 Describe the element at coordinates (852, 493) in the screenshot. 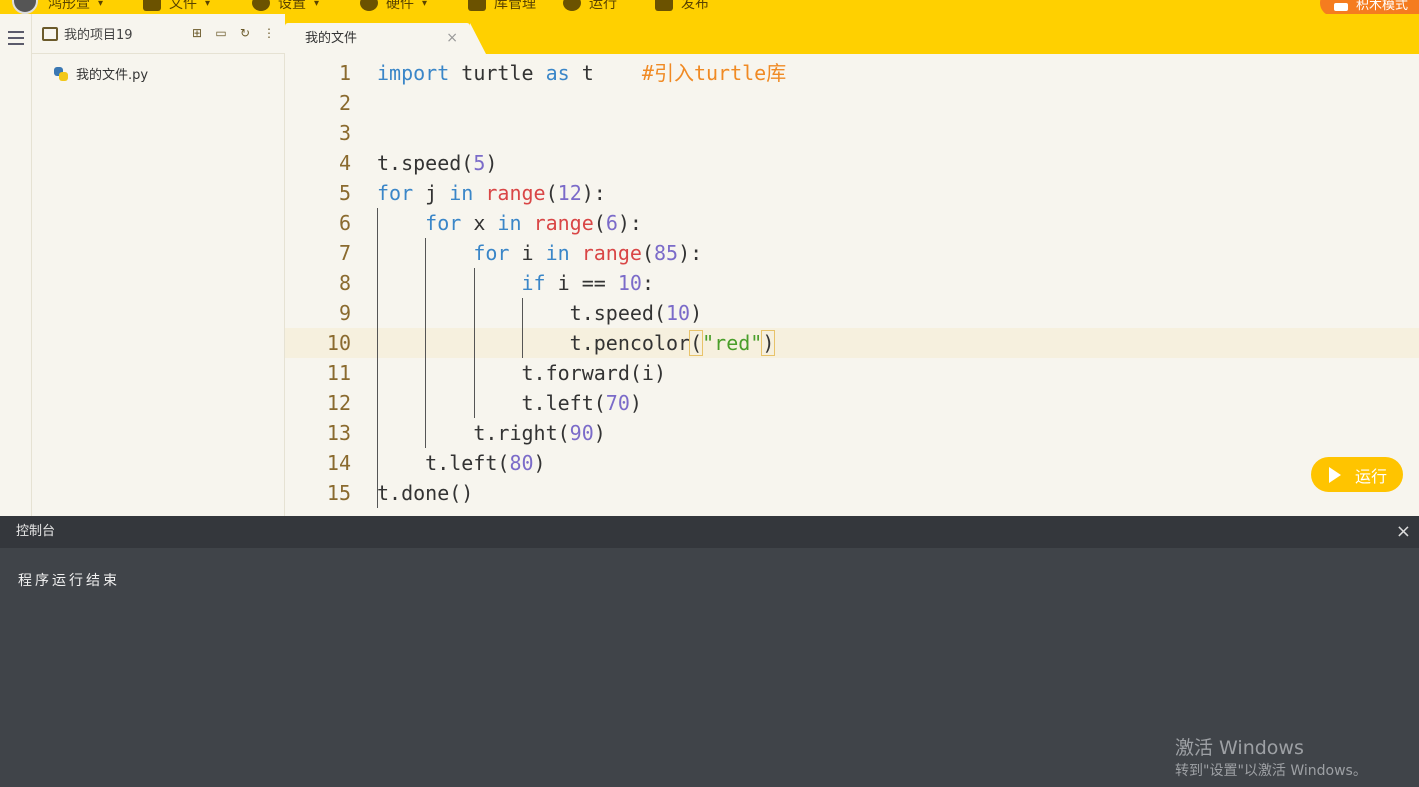

I see `code-line: 15 t.done()` at that location.